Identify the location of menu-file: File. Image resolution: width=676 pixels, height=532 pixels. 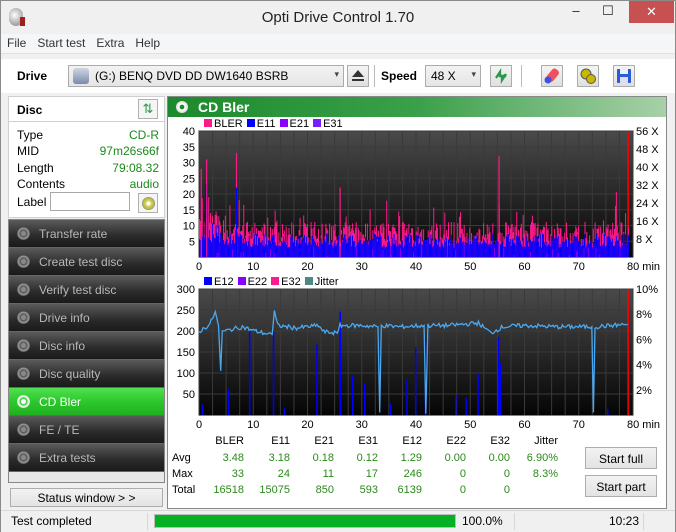
(16, 42).